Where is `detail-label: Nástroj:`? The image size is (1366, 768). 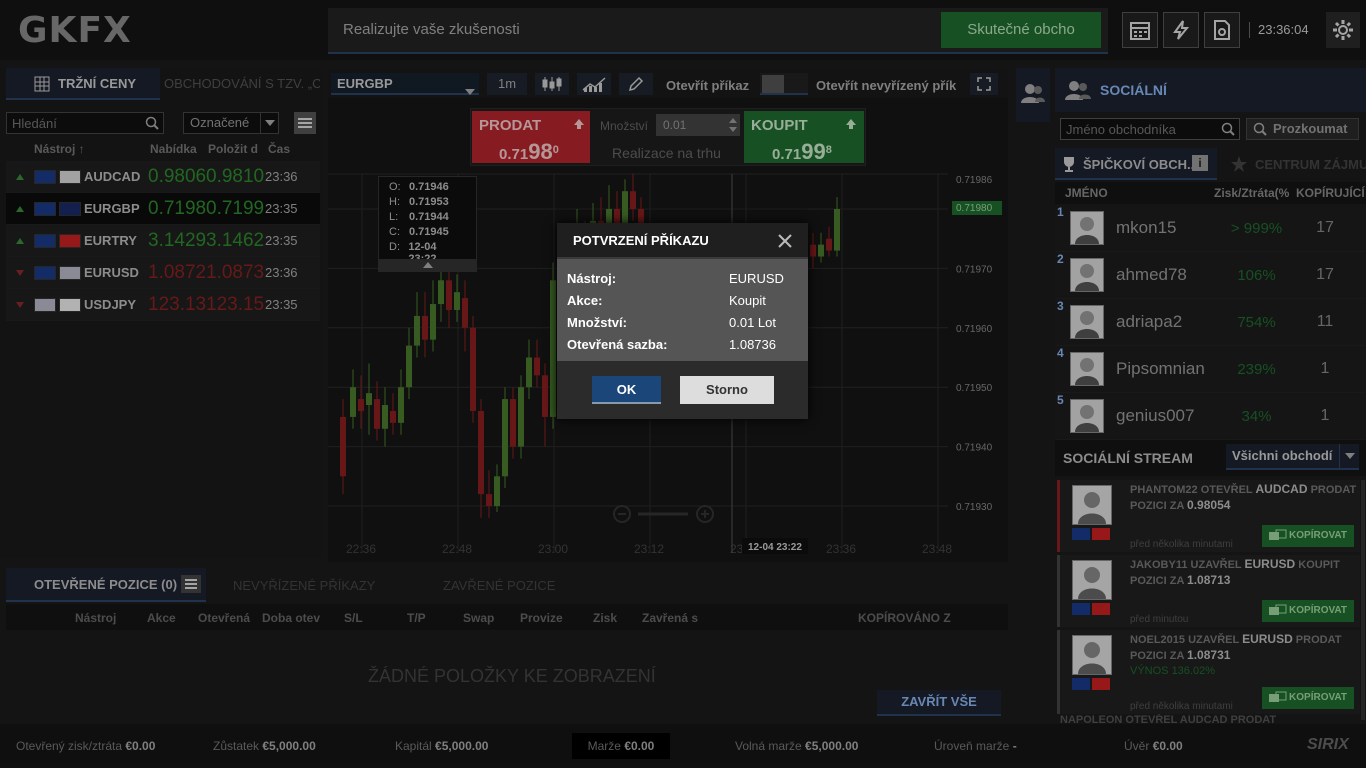 detail-label: Nástroj: is located at coordinates (592, 278).